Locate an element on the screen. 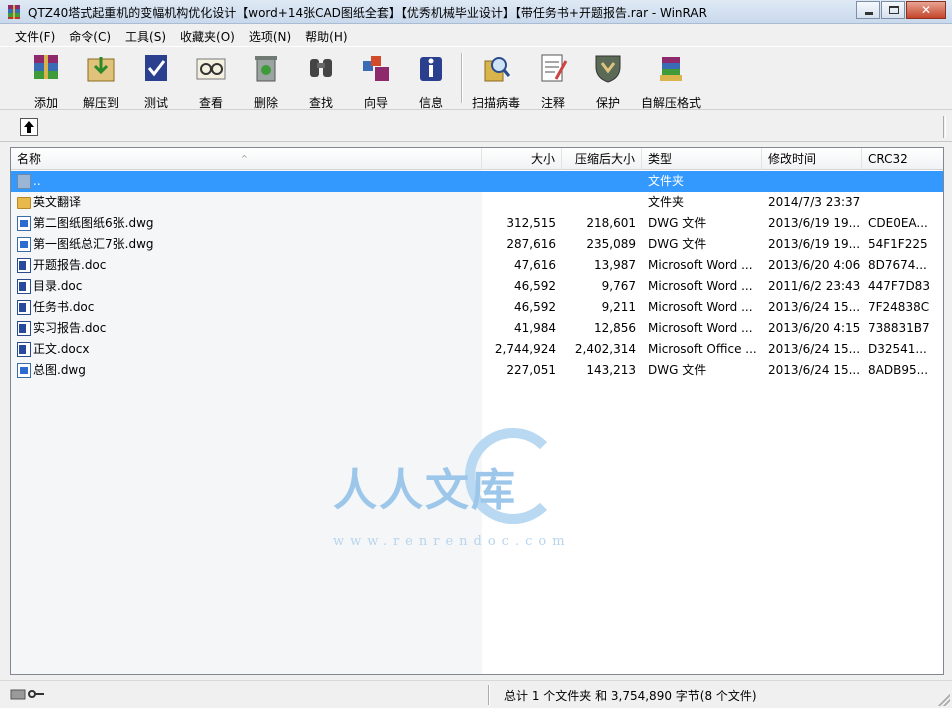  column-header-name: 名称 ^ is located at coordinates (246, 159).